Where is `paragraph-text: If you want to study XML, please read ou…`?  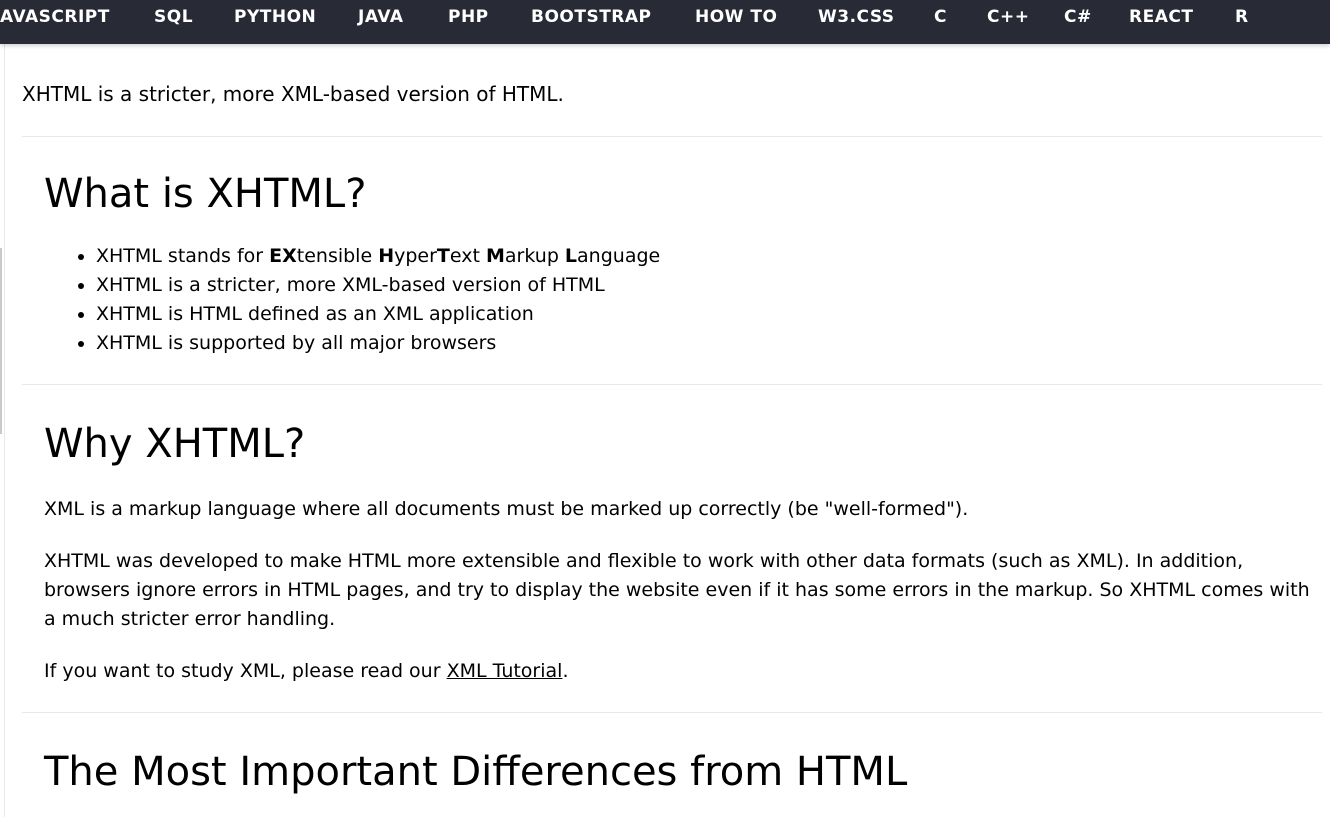 paragraph-text: If you want to study XML, please read ou… is located at coordinates (245, 671).